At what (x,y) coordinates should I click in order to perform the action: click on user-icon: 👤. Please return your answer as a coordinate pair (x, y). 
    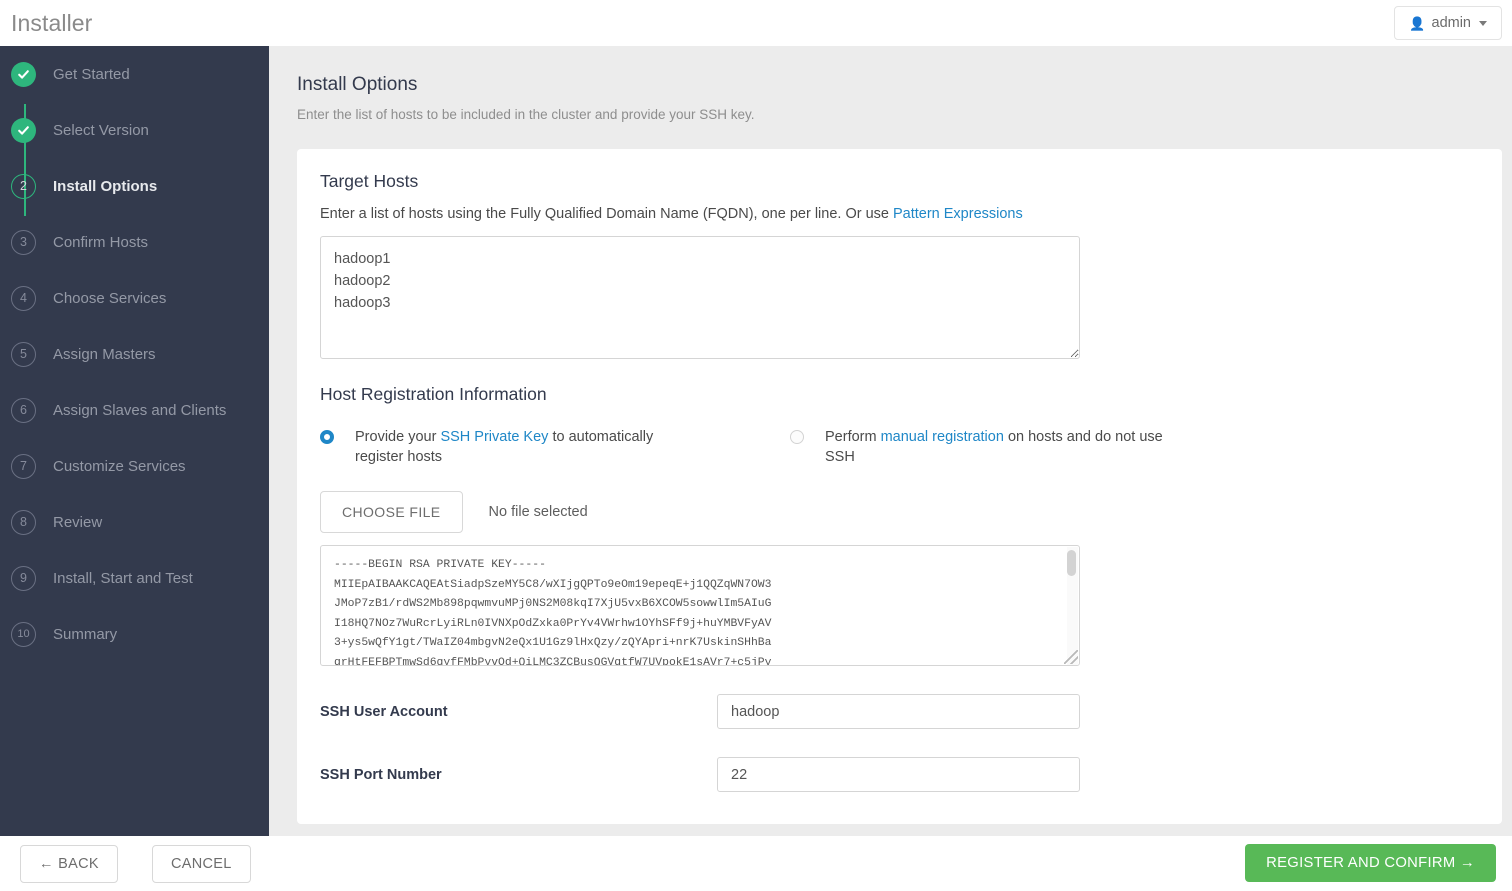
    Looking at the image, I should click on (1417, 23).